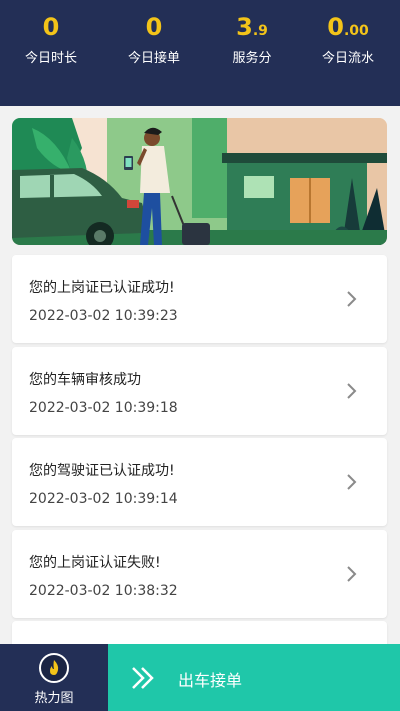 This screenshot has height=711, width=400. Describe the element at coordinates (210, 680) in the screenshot. I see `start-orders-label: 出车接单` at that location.